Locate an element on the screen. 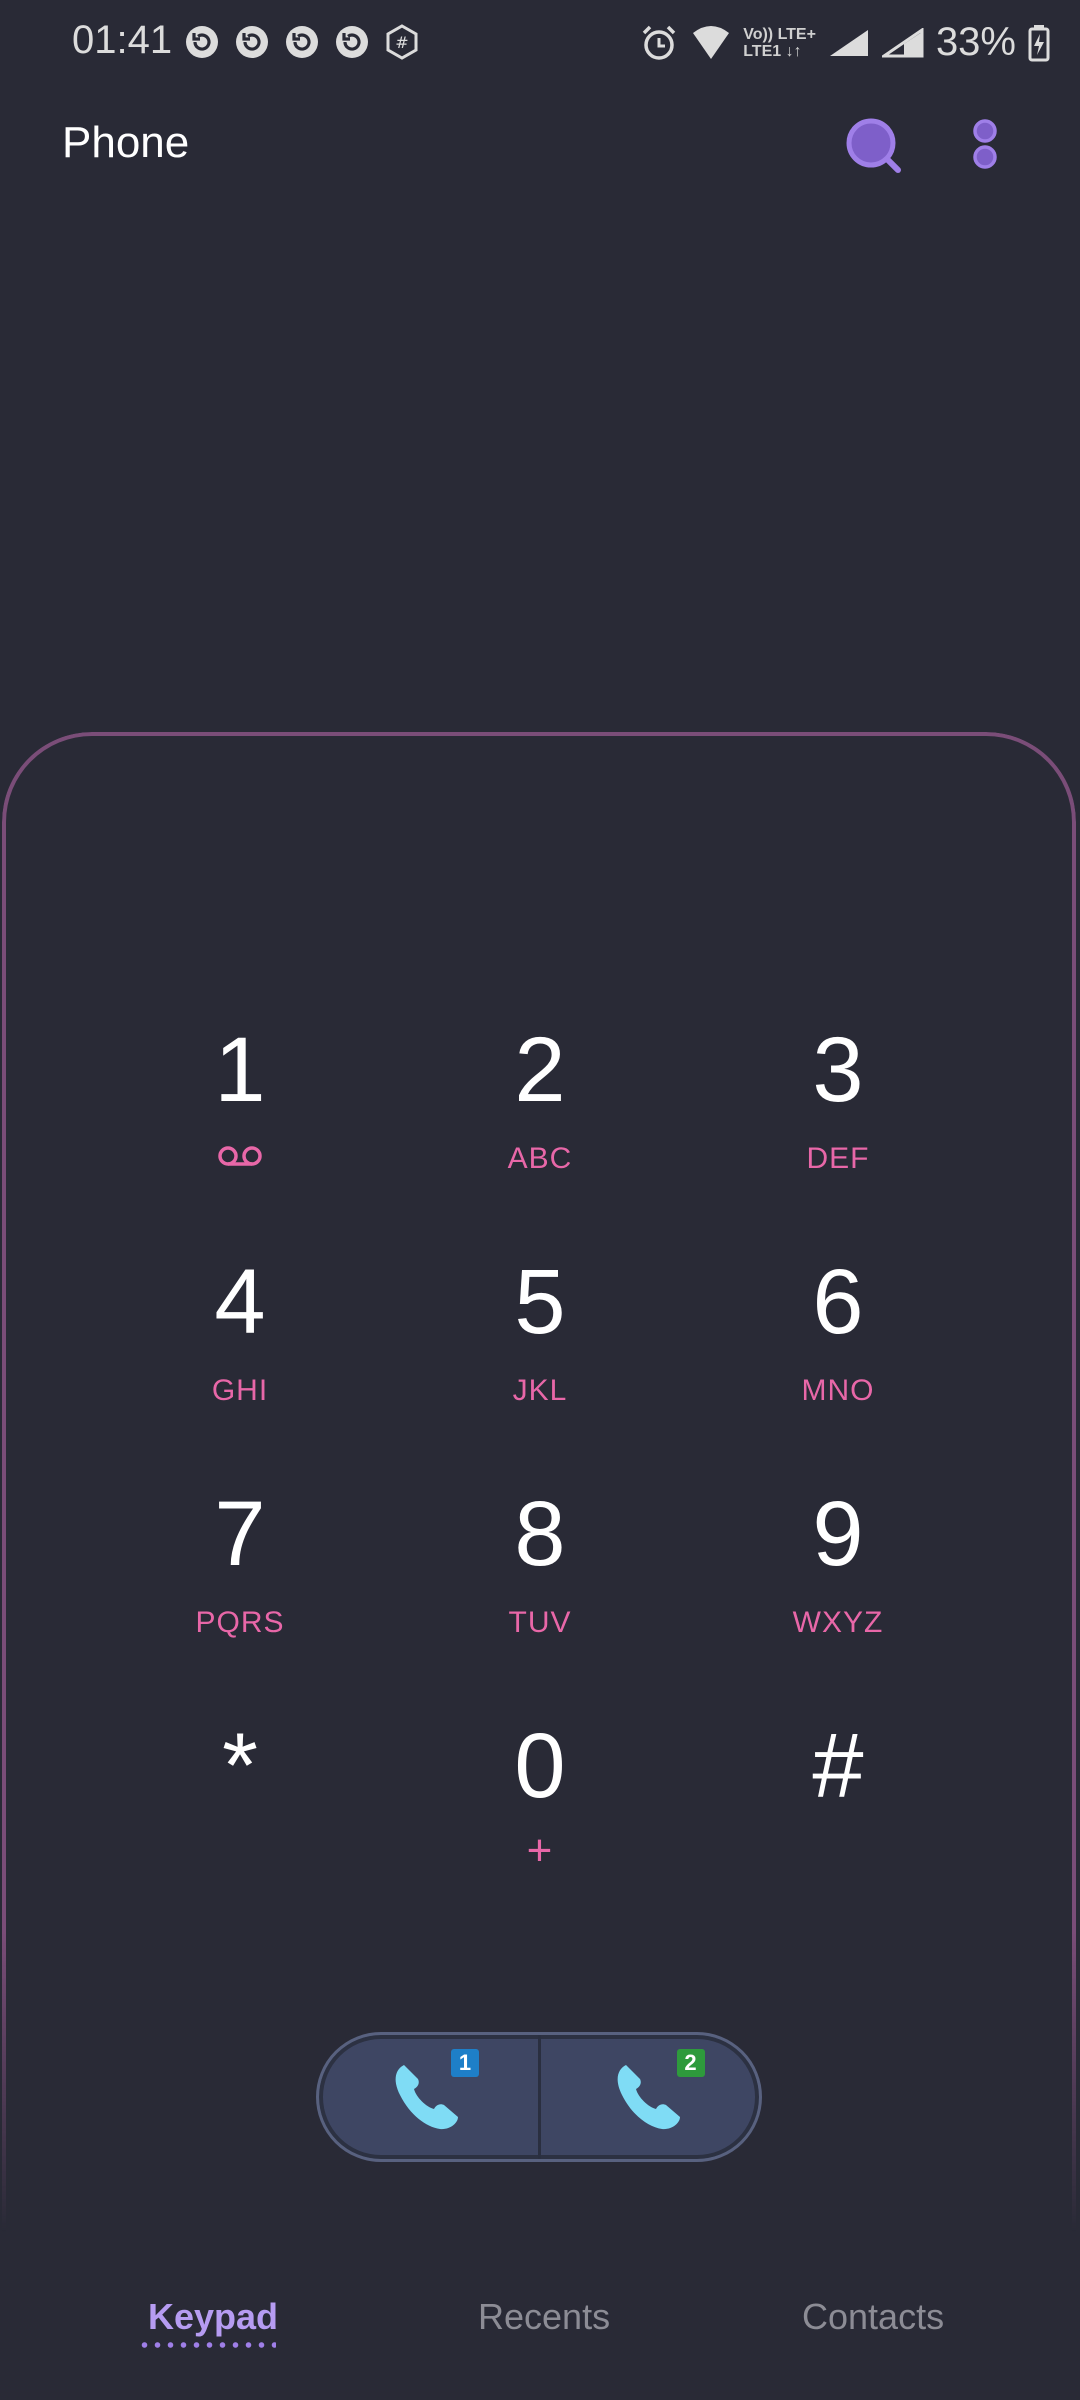 Image resolution: width=1080 pixels, height=2400 pixels. search-button is located at coordinates (873, 147).